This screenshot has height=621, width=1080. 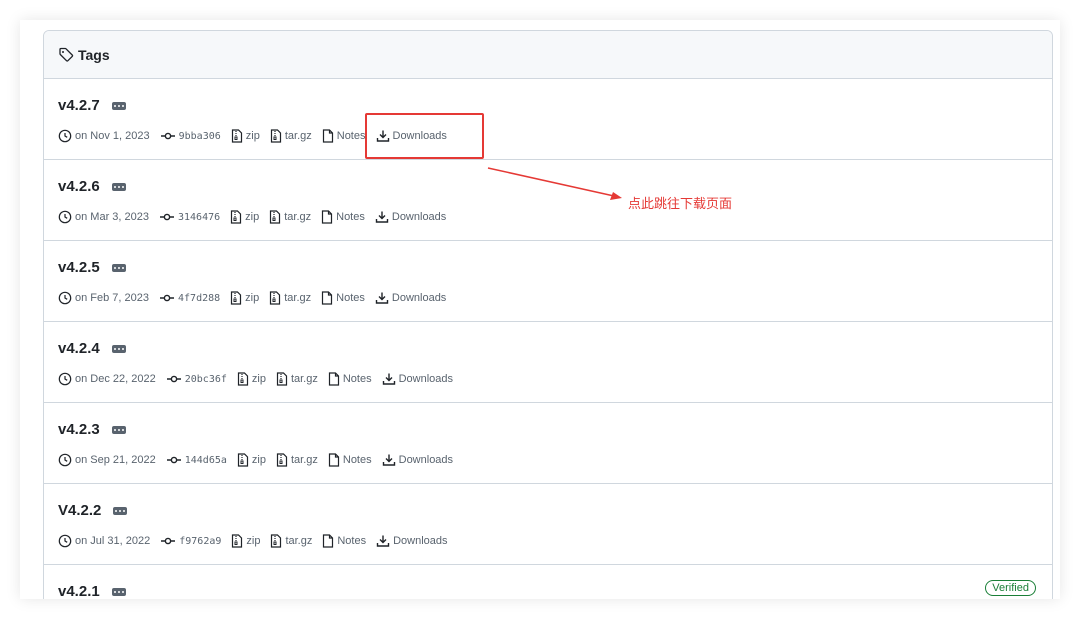 I want to click on annotation-text: 点此跳往下载页面, so click(x=680, y=204).